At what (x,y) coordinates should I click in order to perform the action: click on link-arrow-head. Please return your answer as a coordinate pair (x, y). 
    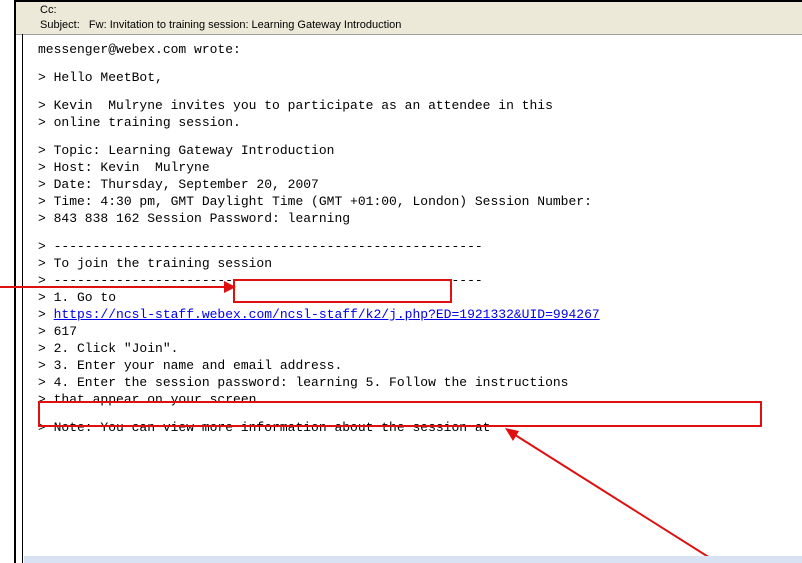
    Looking at the image, I should click on (512, 434).